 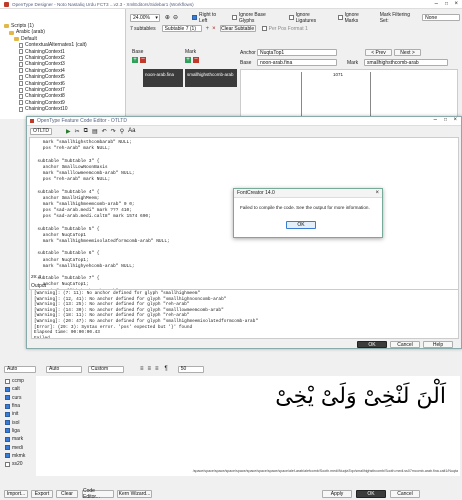 I want to click on mark-glyph-select: smallhighsthcomb-arab, so click(x=406, y=62).